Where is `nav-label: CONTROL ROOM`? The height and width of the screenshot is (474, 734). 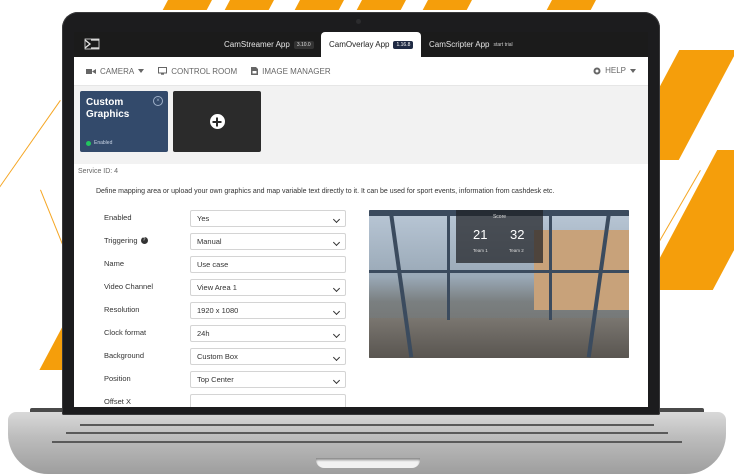
nav-label: CONTROL ROOM is located at coordinates (204, 71).